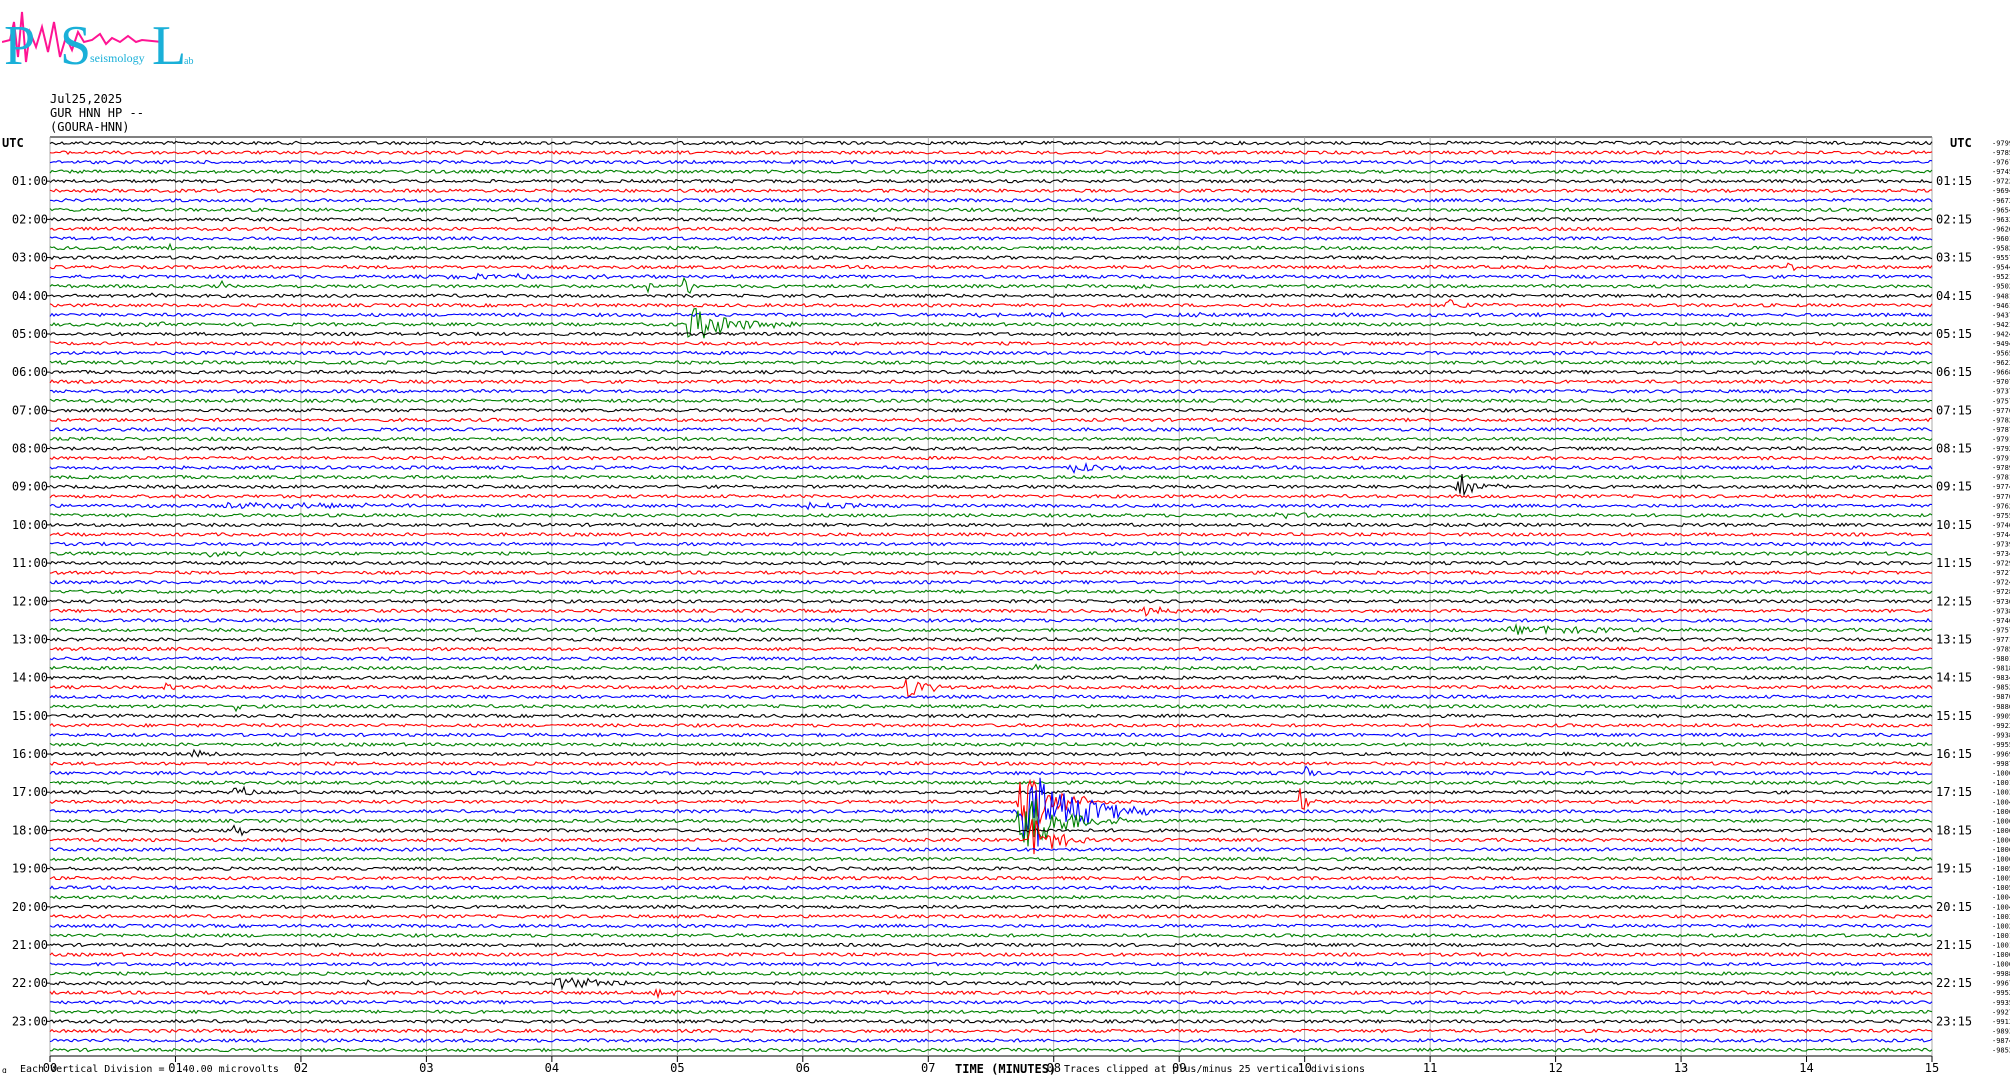  Describe the element at coordinates (30, 563) in the screenshot. I see `left-hour-label: 11:00` at that location.